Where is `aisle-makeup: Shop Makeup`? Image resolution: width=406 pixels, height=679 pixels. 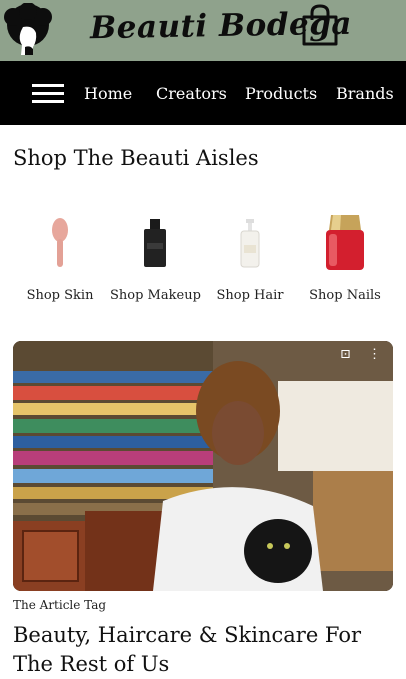 aisle-makeup: Shop Makeup is located at coordinates (155, 257).